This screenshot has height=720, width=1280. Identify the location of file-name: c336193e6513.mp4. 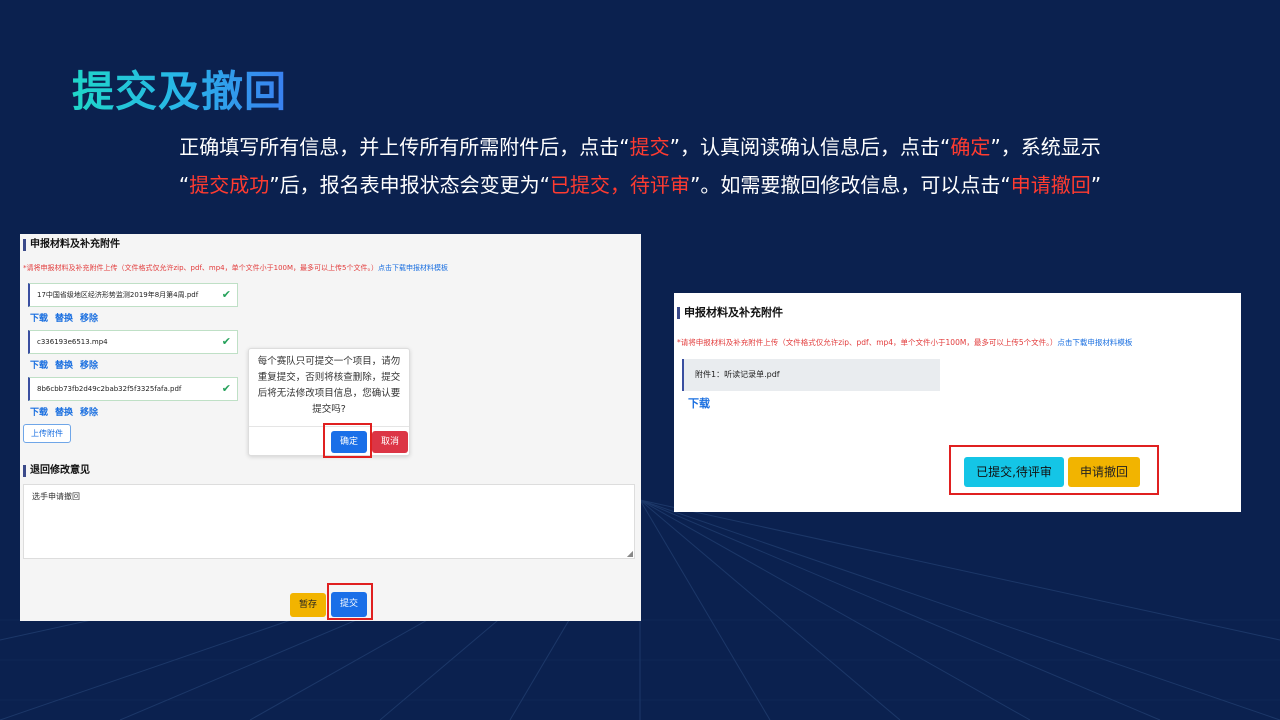
(72, 342).